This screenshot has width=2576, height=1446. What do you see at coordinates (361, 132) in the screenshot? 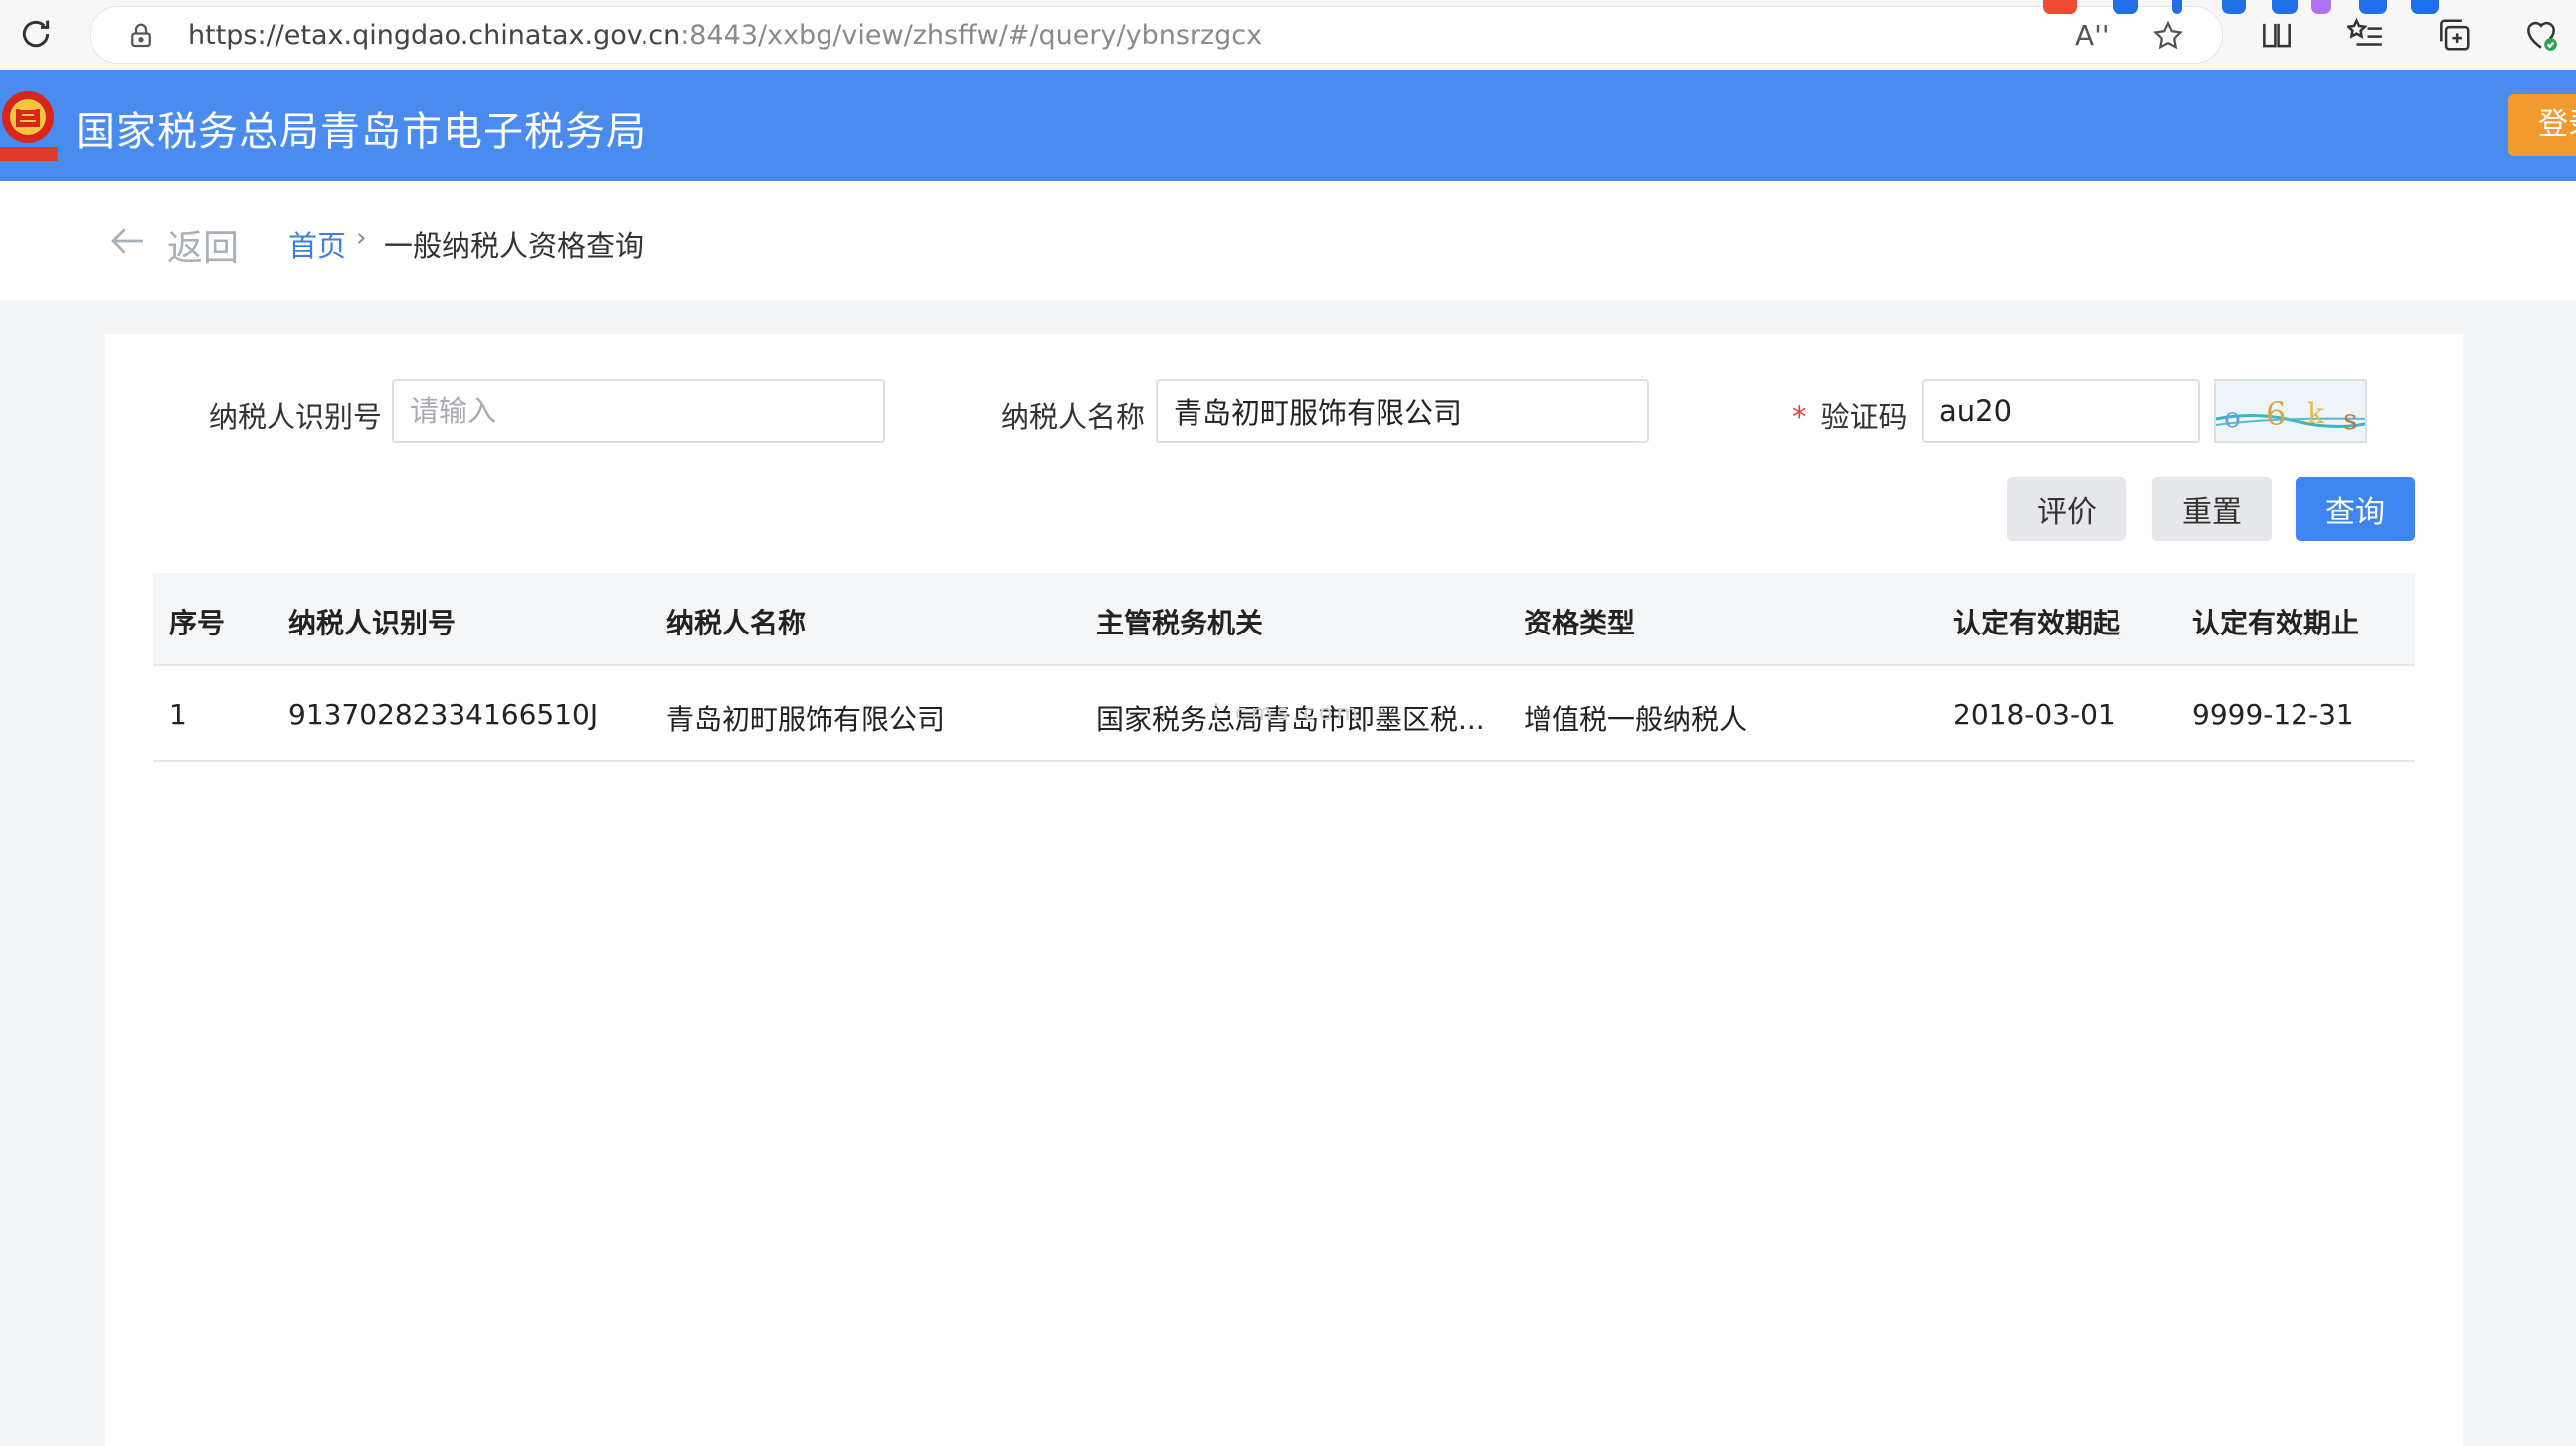
I see `site-title: 国家税务总局青岛市电子税务局` at bounding box center [361, 132].